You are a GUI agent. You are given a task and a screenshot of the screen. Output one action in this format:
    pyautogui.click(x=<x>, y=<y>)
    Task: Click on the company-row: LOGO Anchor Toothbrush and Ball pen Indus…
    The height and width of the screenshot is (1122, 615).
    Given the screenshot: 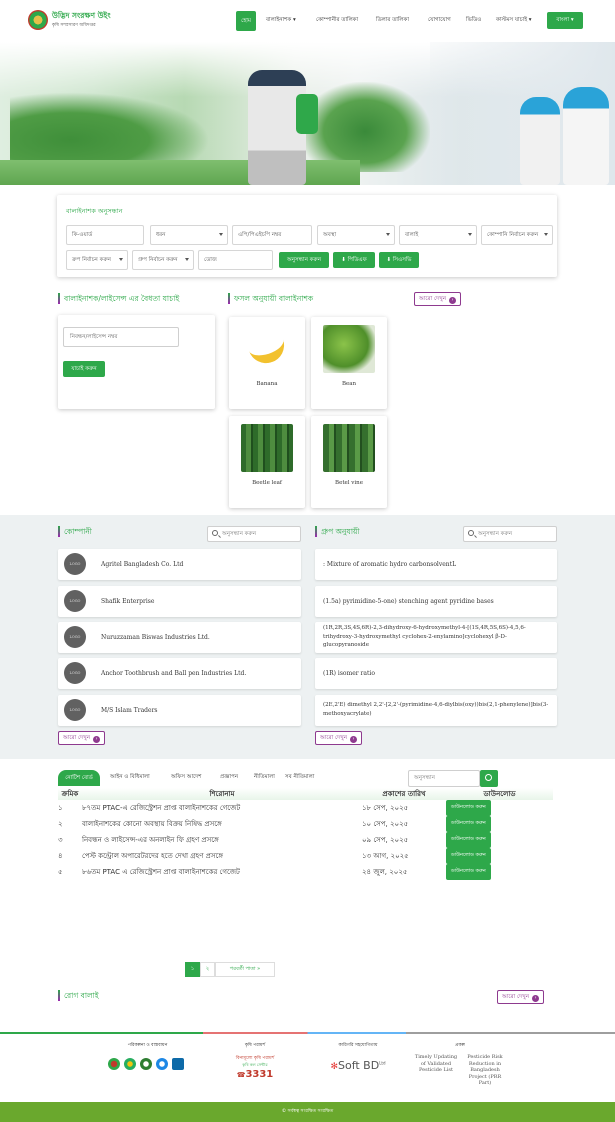 What is the action you would take?
    pyautogui.click(x=179, y=673)
    